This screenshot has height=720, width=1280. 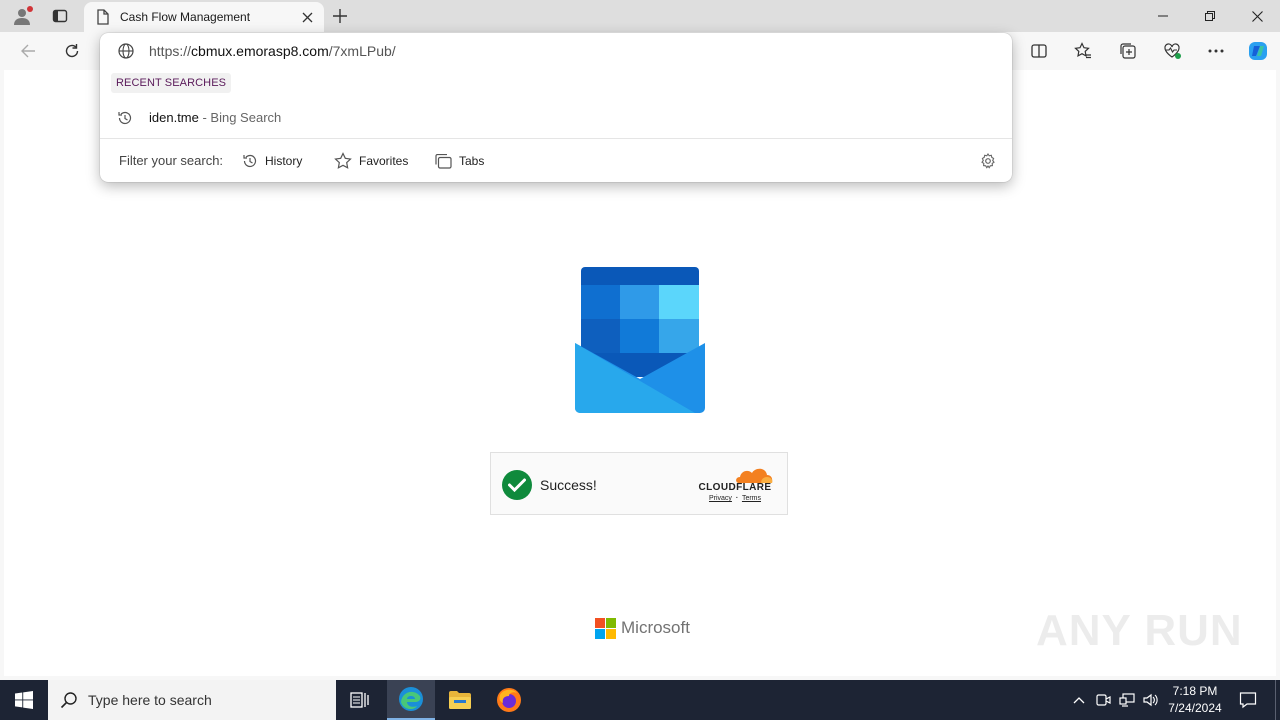 What do you see at coordinates (240, 117) in the screenshot?
I see `suggestion-source: - Bing Search` at bounding box center [240, 117].